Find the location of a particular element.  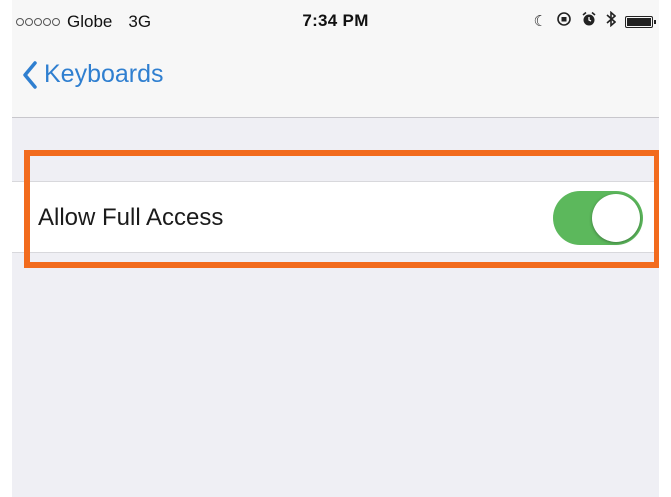

battery-icon is located at coordinates (640, 21).